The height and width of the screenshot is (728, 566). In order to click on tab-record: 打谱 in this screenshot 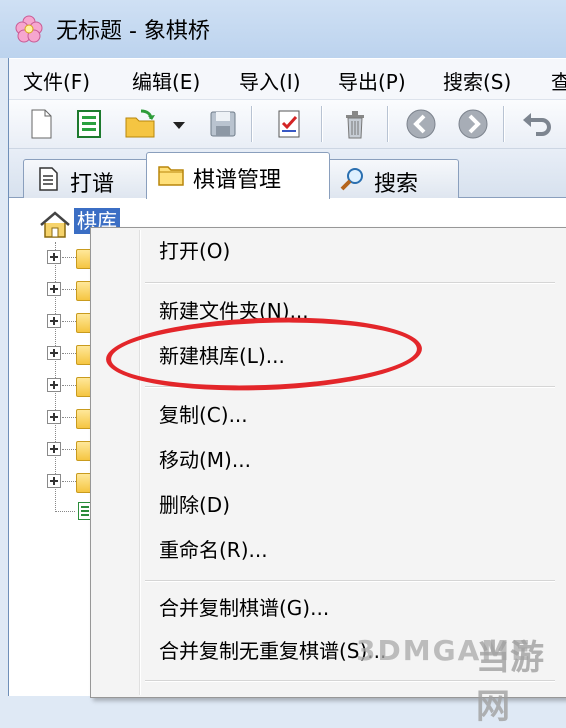, I will do `click(87, 178)`.